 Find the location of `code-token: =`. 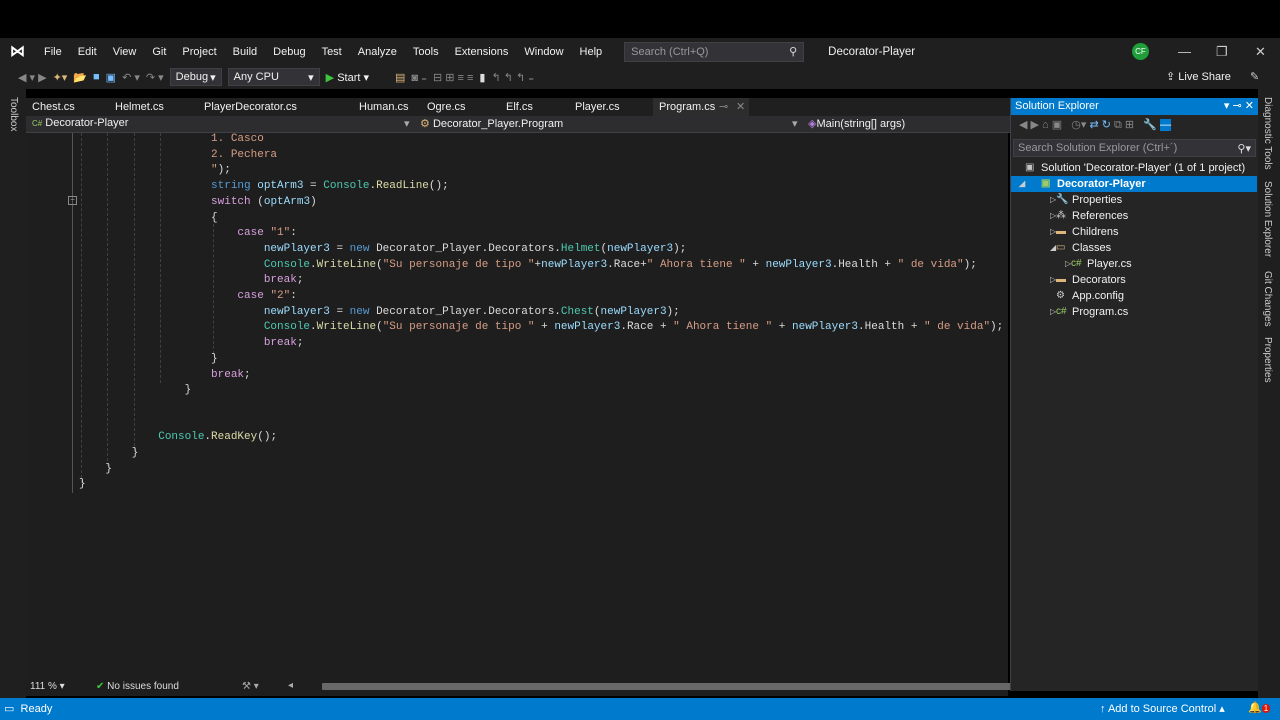

code-token: = is located at coordinates (313, 186).